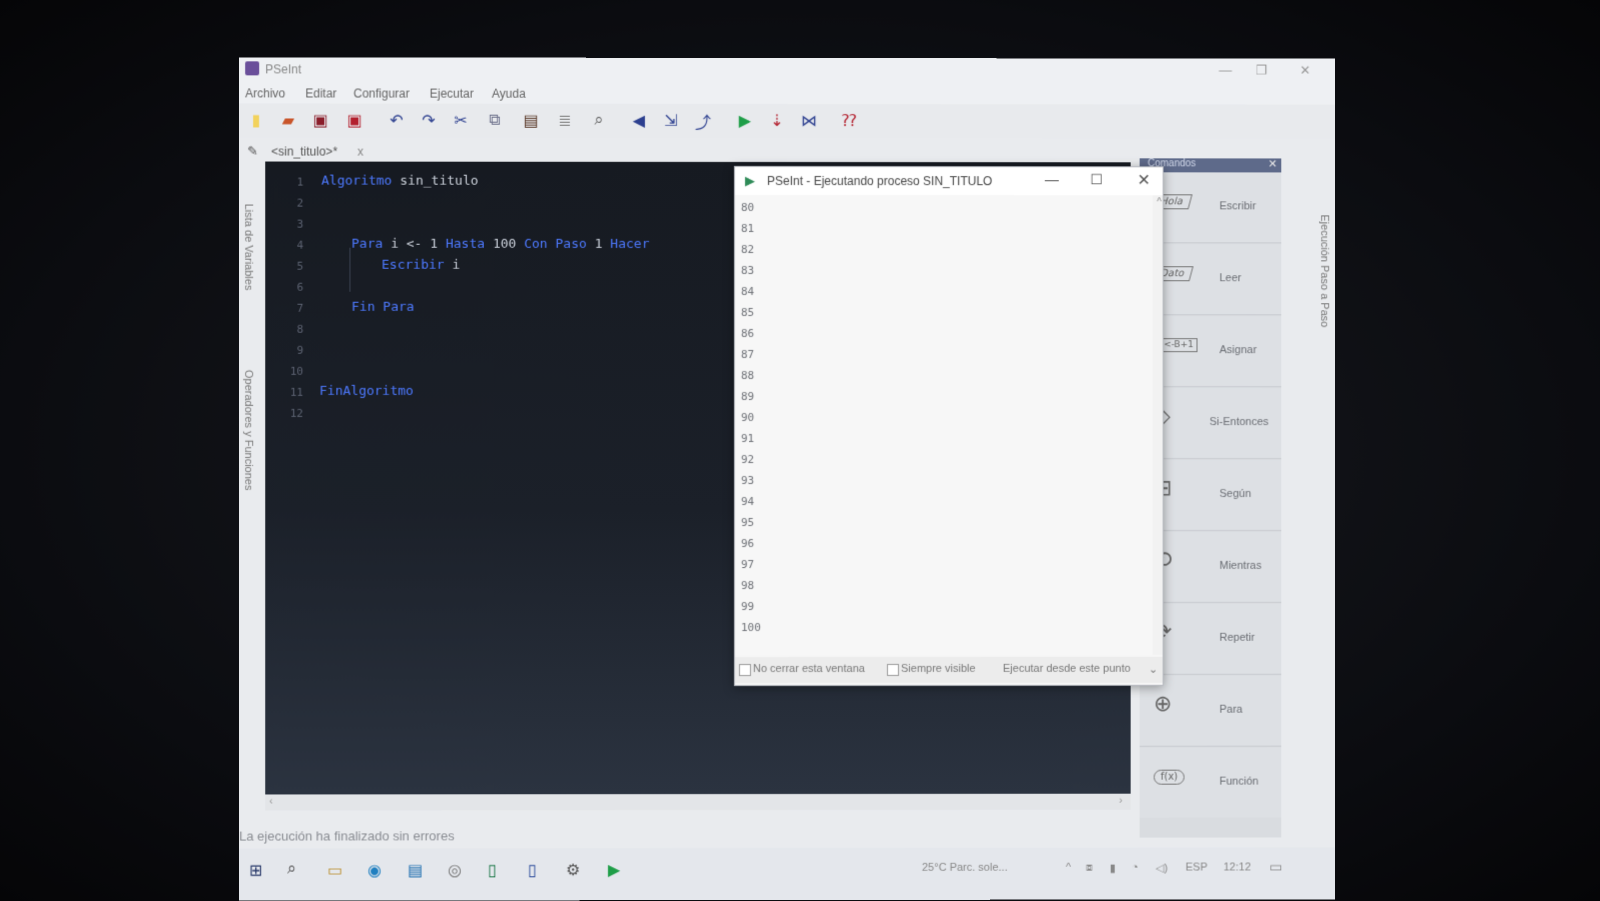  What do you see at coordinates (304, 151) in the screenshot?
I see `tab-sin-titulo: <sin_titulo>*` at bounding box center [304, 151].